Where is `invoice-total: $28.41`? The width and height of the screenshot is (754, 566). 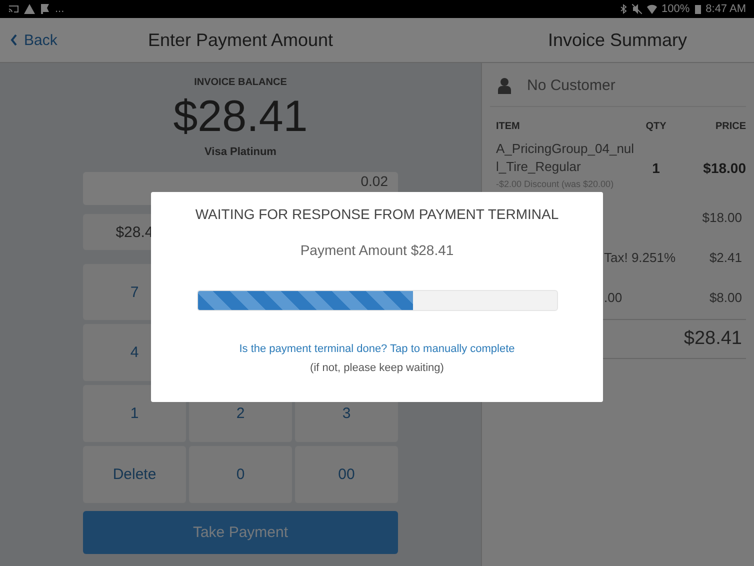 invoice-total: $28.41 is located at coordinates (713, 339).